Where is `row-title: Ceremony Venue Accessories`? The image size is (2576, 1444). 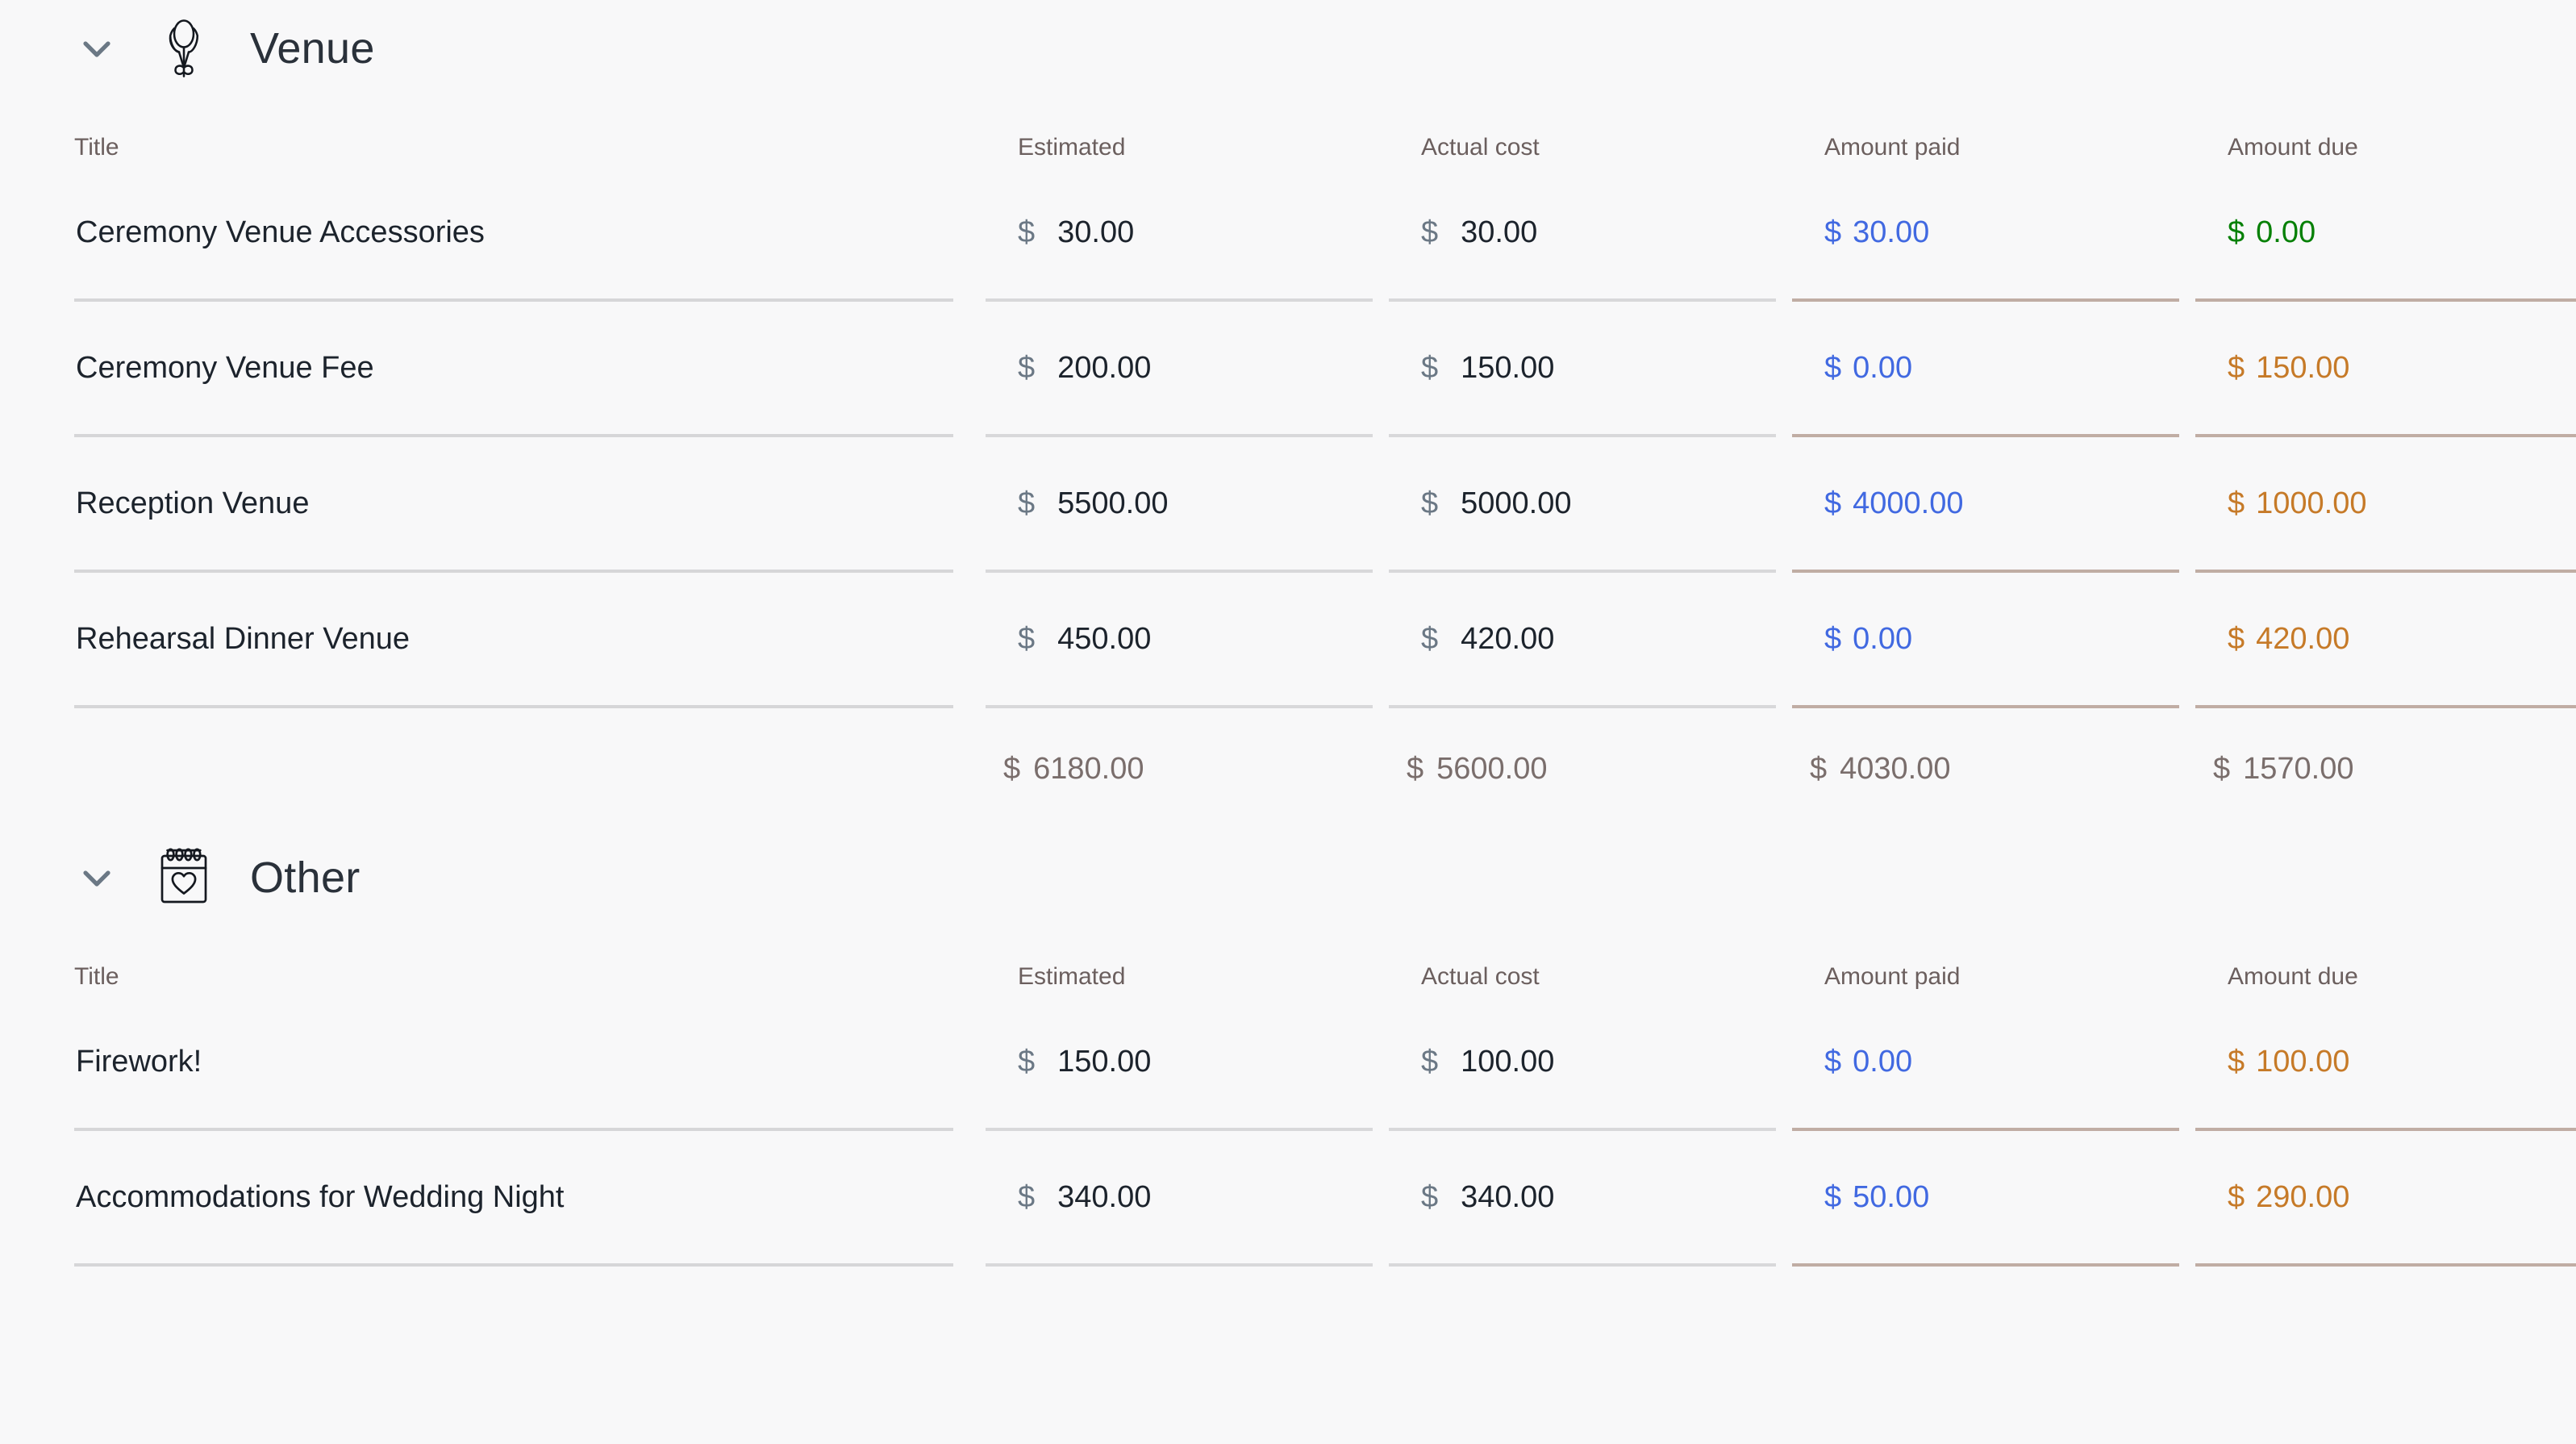
row-title: Ceremony Venue Accessories is located at coordinates (280, 232).